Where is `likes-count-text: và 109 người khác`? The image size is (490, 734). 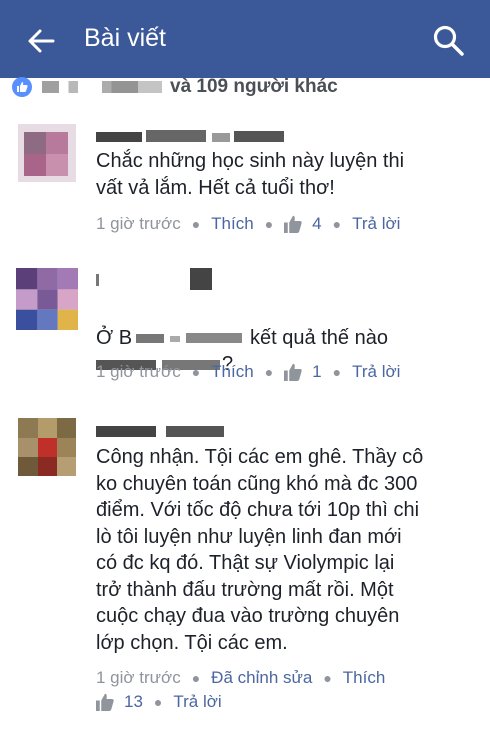
likes-count-text: và 109 người khác is located at coordinates (254, 86).